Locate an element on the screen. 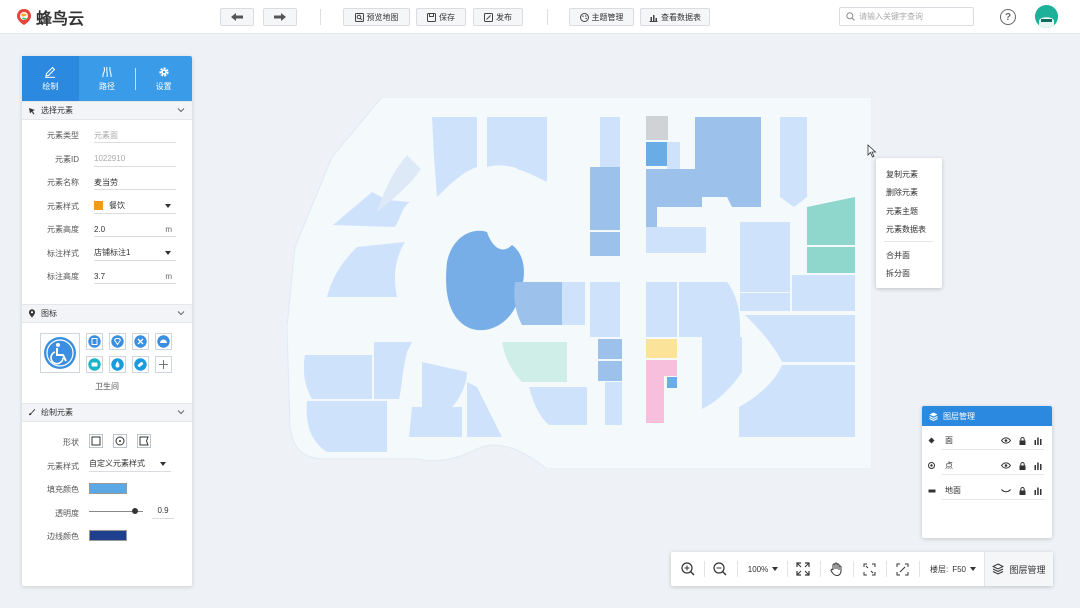 This screenshot has width=1080, height=608. menu-split-face: 拆分面 is located at coordinates (909, 274).